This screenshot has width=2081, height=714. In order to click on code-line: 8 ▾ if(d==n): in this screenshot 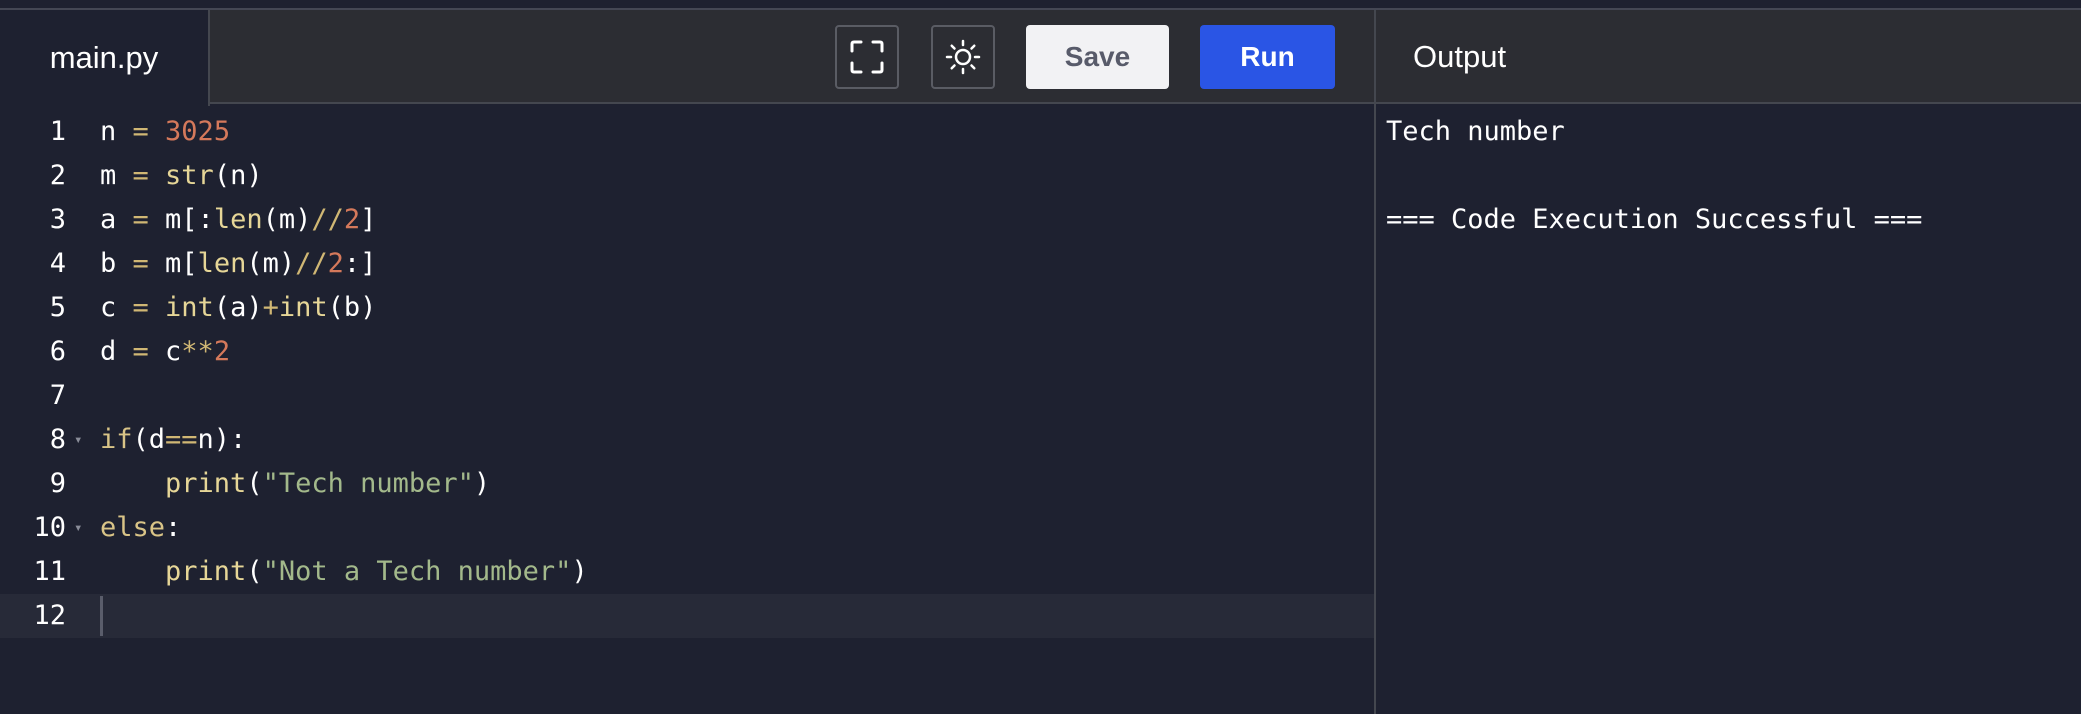, I will do `click(687, 440)`.